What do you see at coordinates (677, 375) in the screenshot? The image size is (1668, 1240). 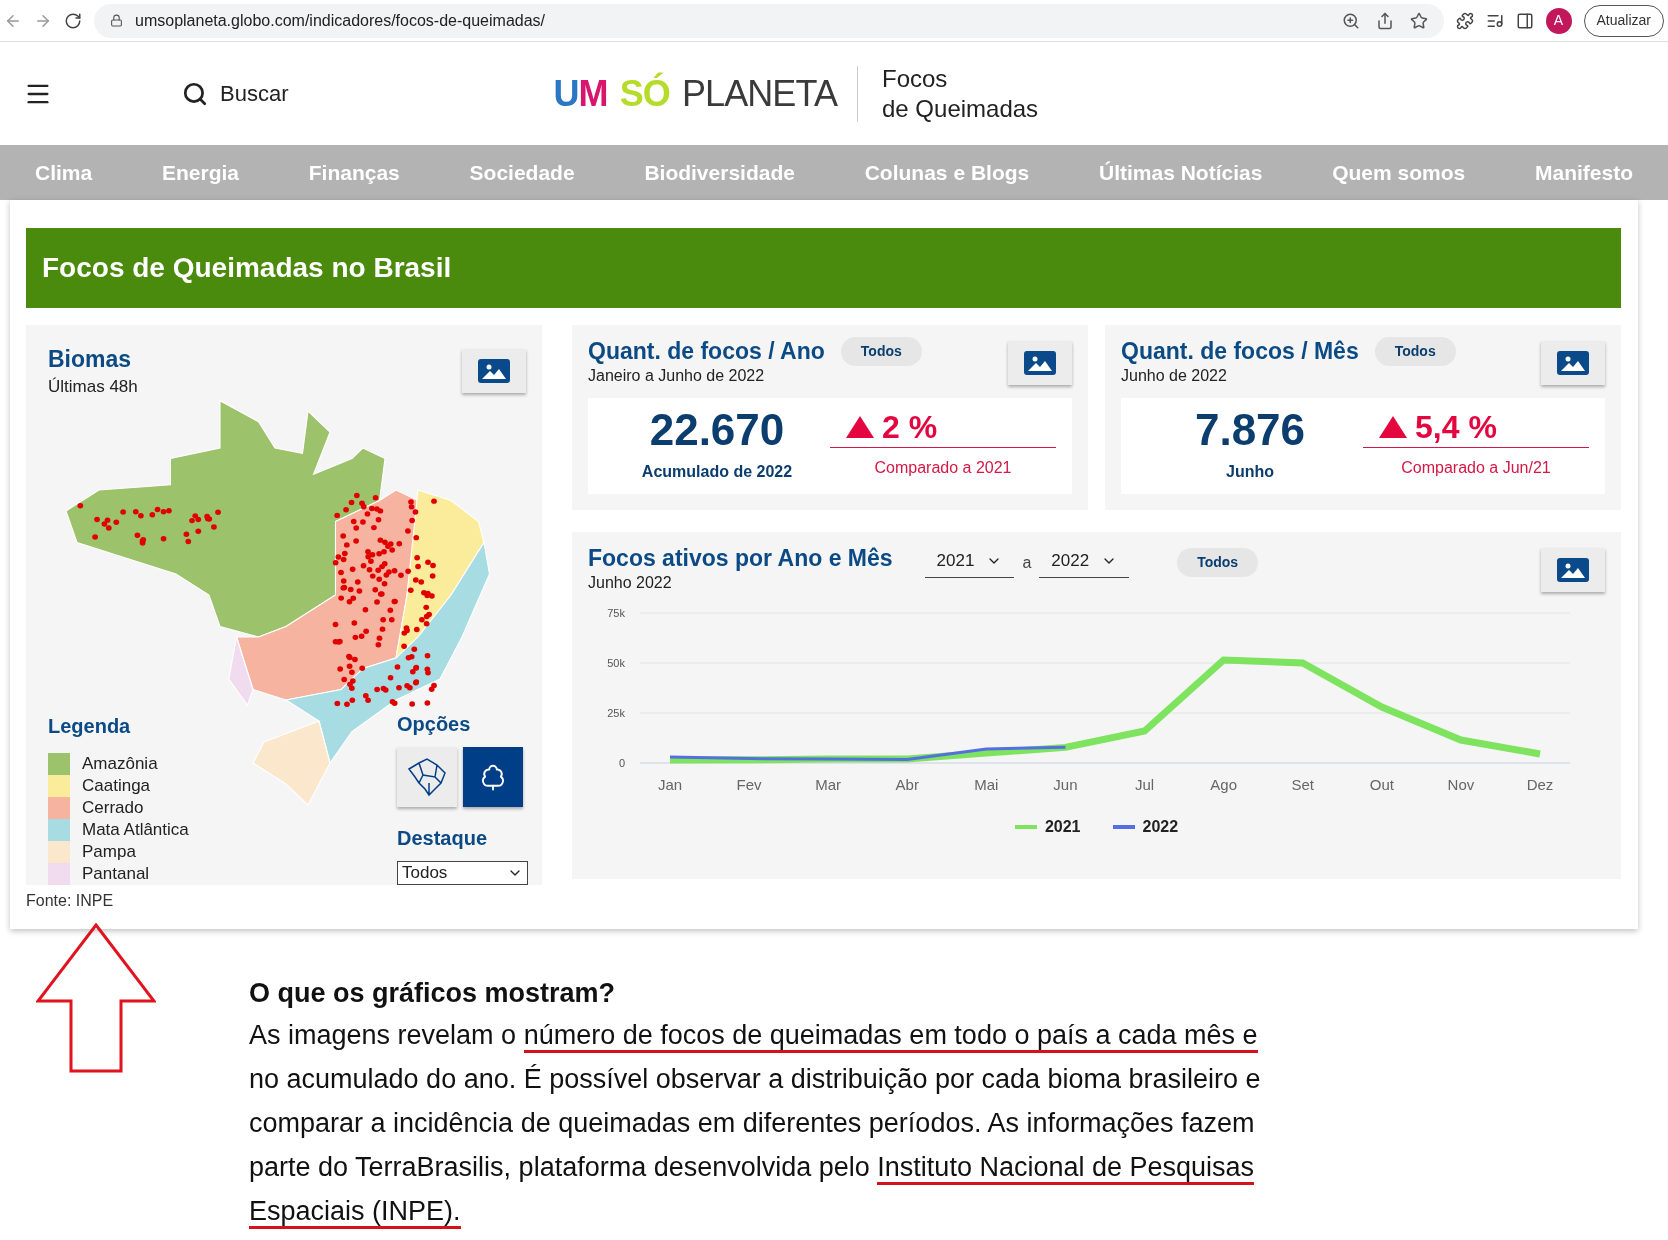 I see `card-subtitle: Janeiro a Junho de 2022` at bounding box center [677, 375].